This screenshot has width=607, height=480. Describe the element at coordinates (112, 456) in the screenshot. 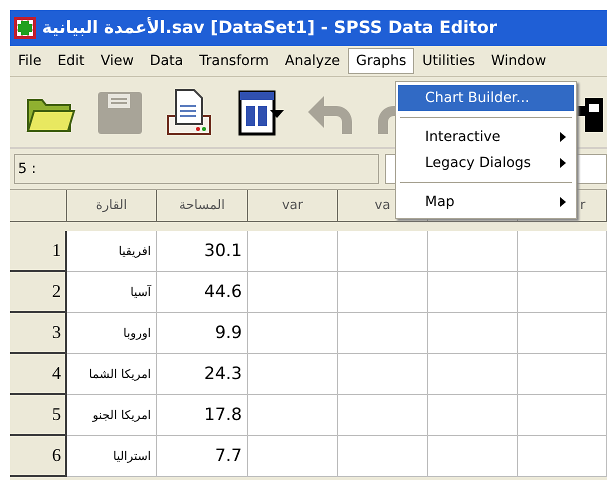

I see `table-cell: استراليا` at that location.